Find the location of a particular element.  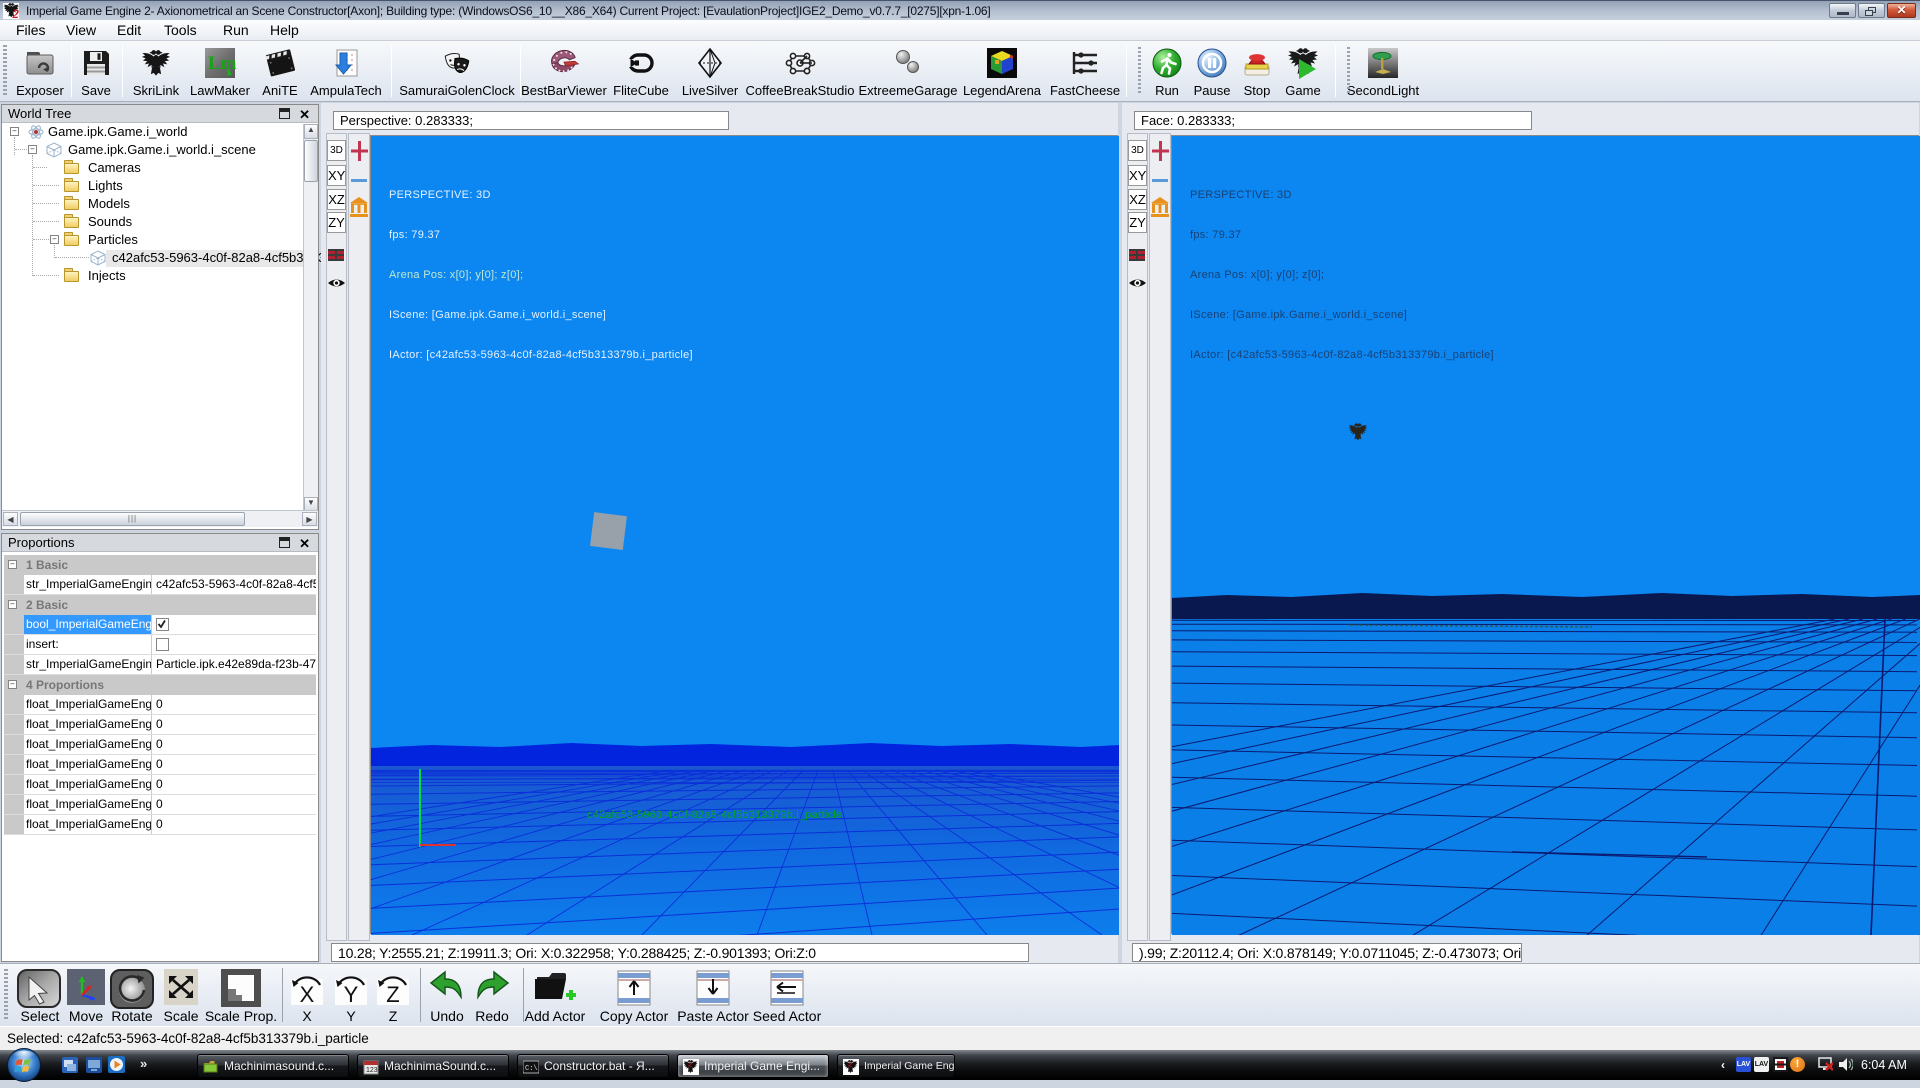

svg-text: X is located at coordinates (307, 994).